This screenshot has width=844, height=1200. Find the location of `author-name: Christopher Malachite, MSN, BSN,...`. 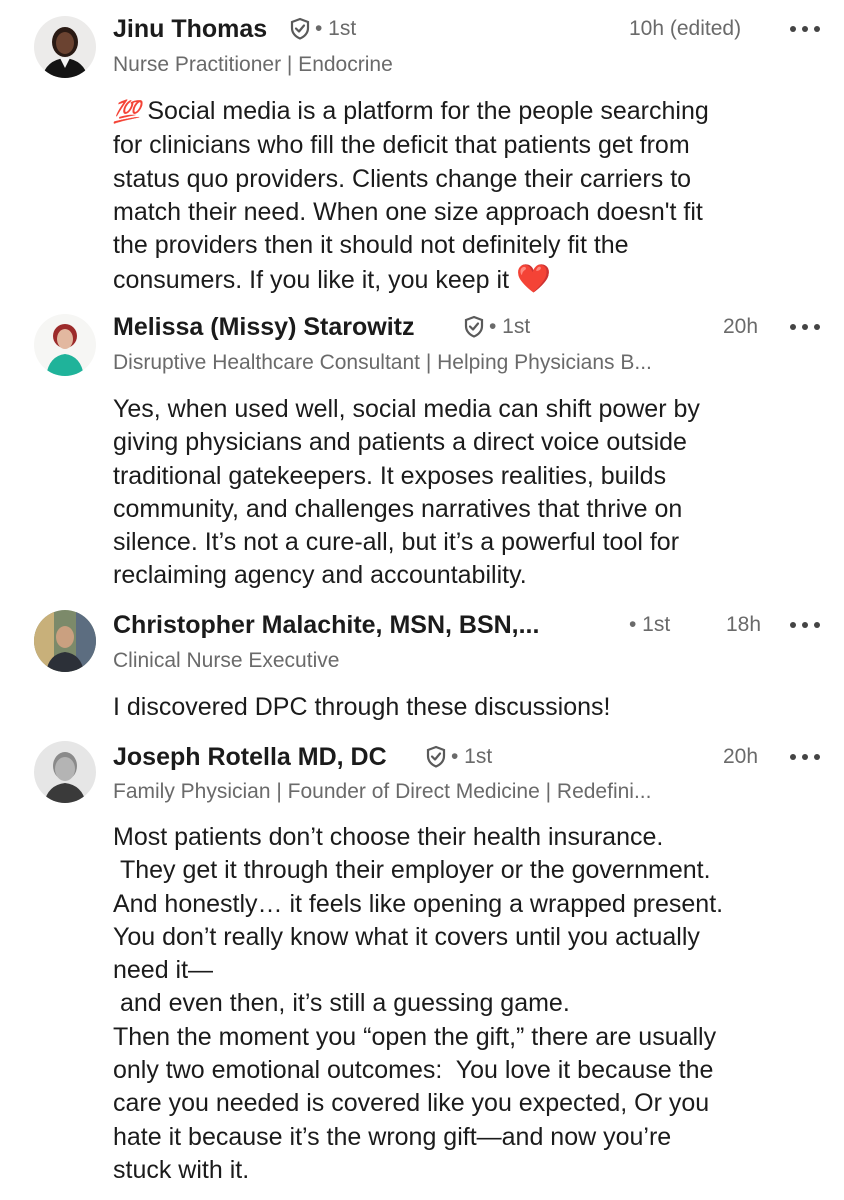

author-name: Christopher Malachite, MSN, BSN,... is located at coordinates (326, 625).